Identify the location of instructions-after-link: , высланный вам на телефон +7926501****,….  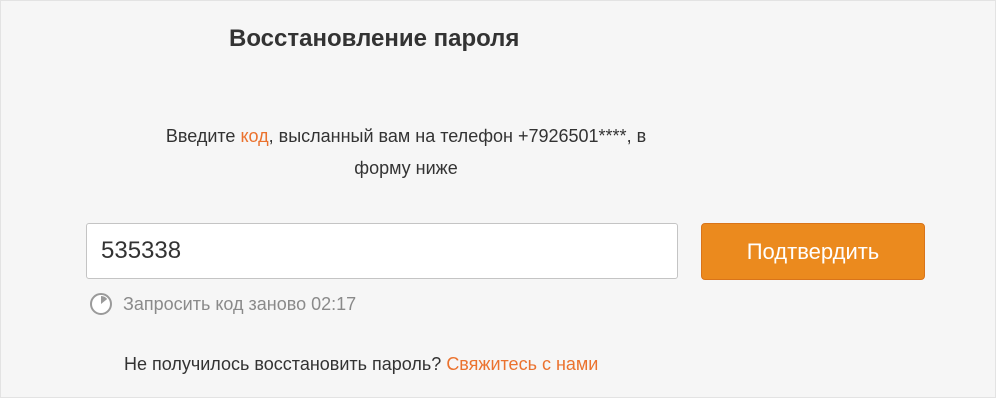
(457, 136).